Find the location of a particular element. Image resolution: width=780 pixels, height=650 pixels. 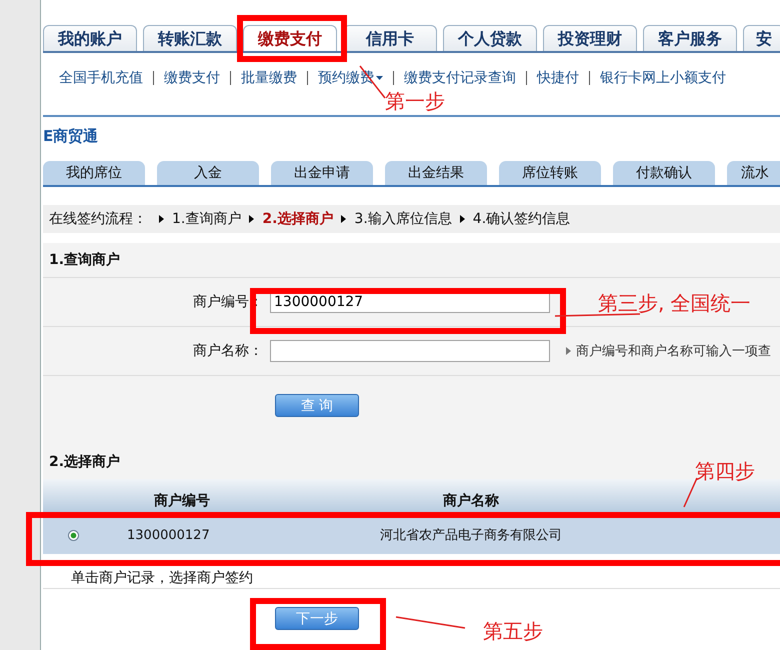

sub-tab: 席位转账 is located at coordinates (550, 173).